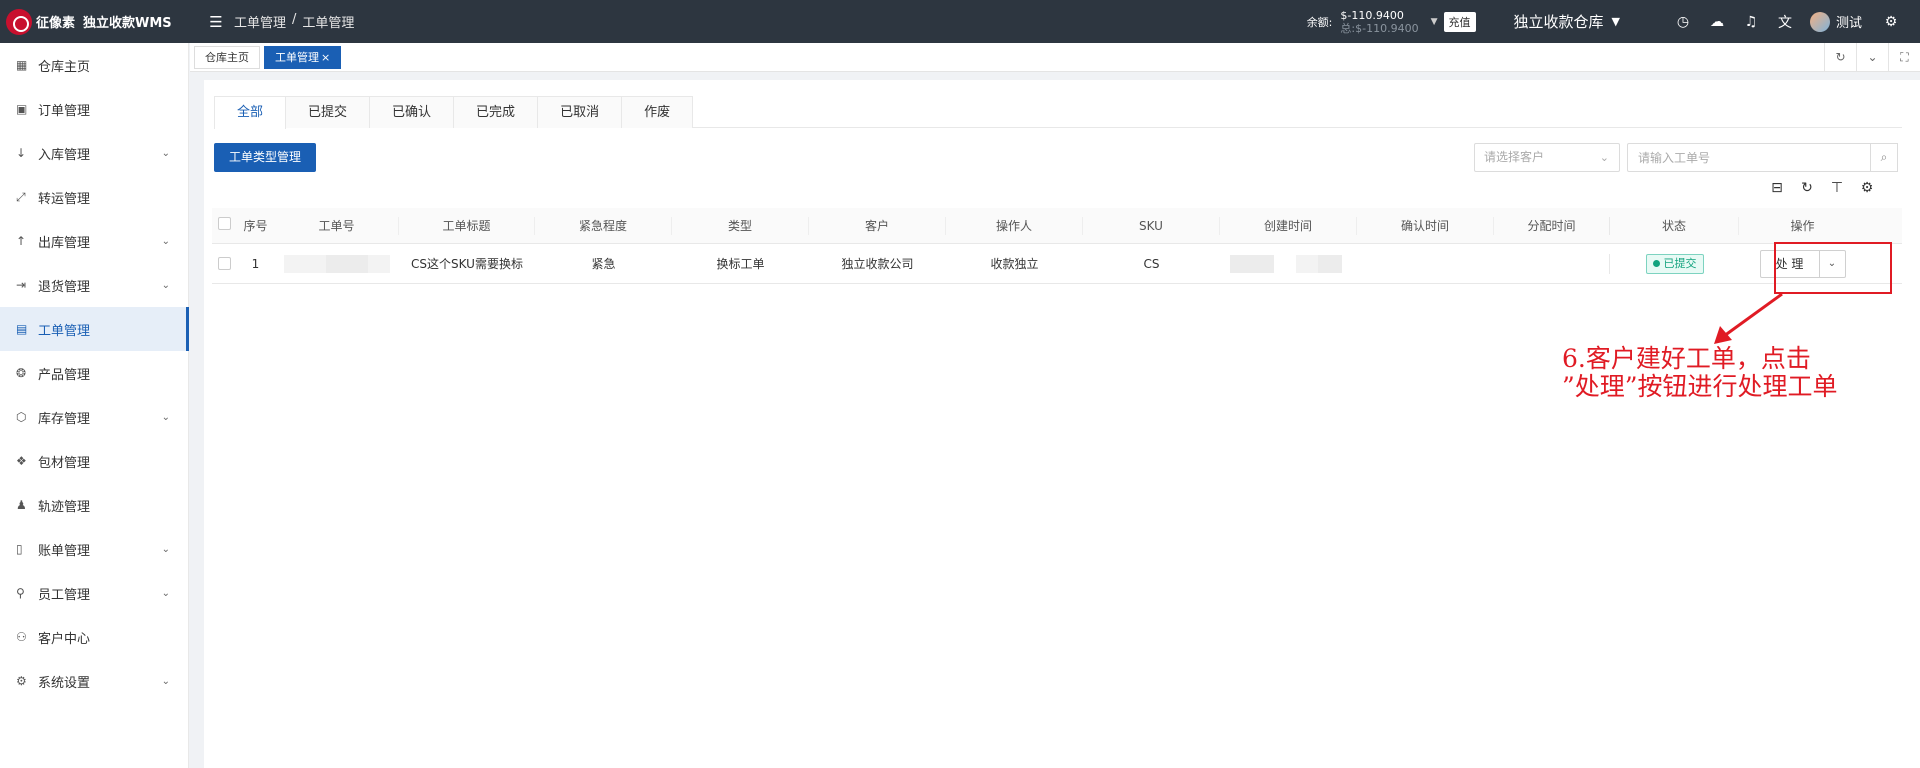  What do you see at coordinates (21, 461) in the screenshot?
I see `packaging-icon: ❖` at bounding box center [21, 461].